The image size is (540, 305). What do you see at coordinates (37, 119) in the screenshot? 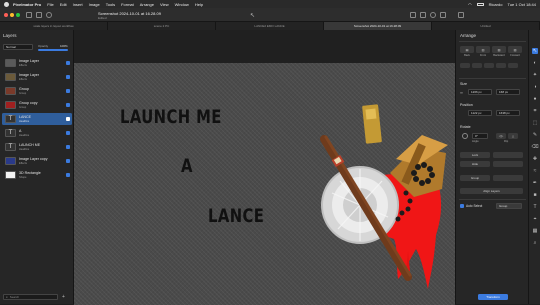
I see `layer-row: T LANCE Headline` at bounding box center [37, 119].